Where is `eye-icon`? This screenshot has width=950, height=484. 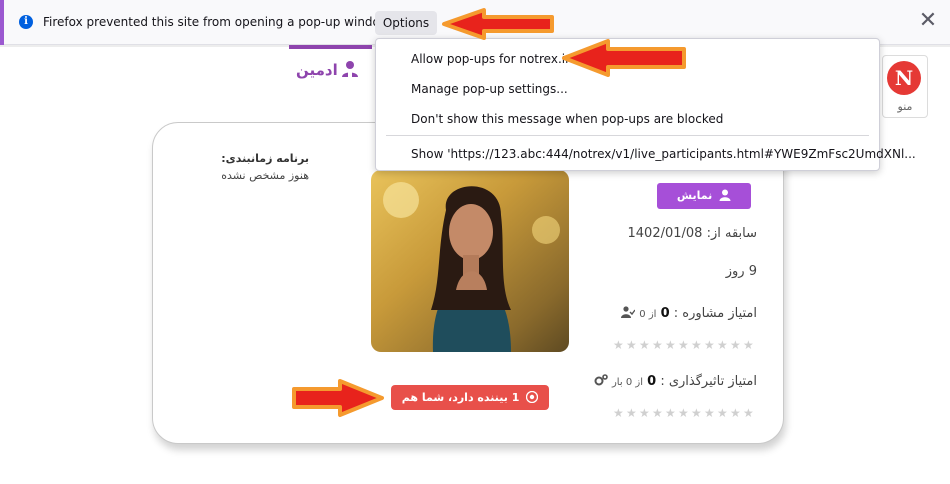 eye-icon is located at coordinates (532, 397).